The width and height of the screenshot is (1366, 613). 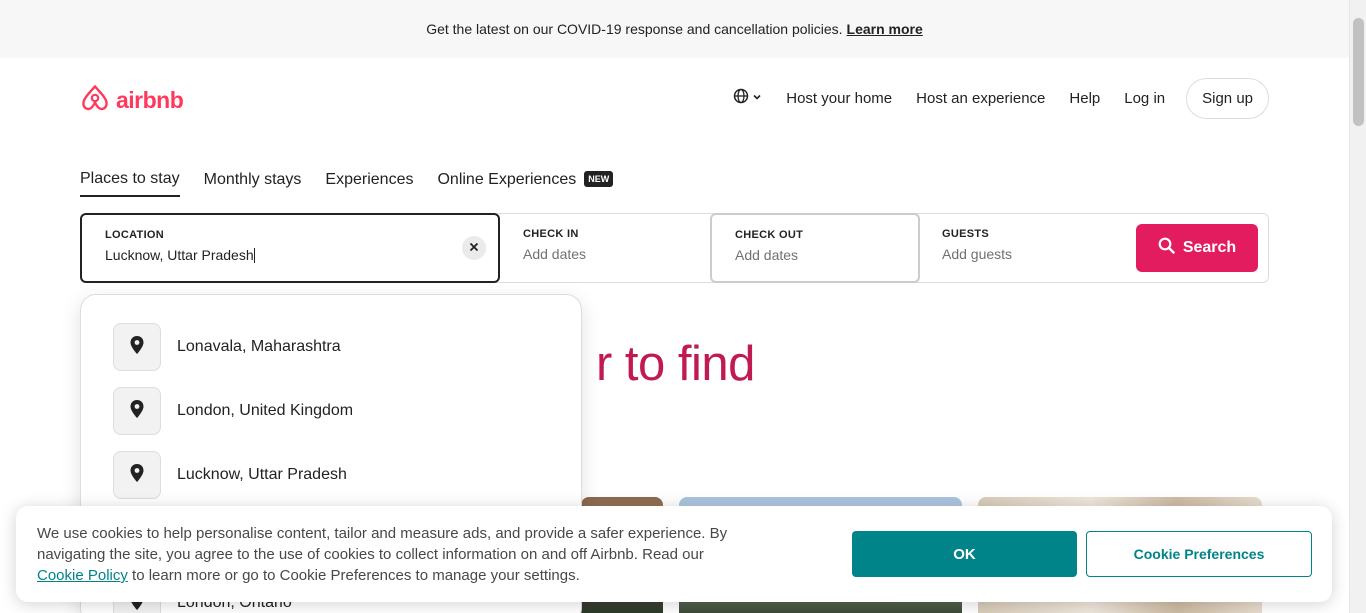 What do you see at coordinates (179, 255) in the screenshot?
I see `location-input: Lucknow, Uttar Pradesh` at bounding box center [179, 255].